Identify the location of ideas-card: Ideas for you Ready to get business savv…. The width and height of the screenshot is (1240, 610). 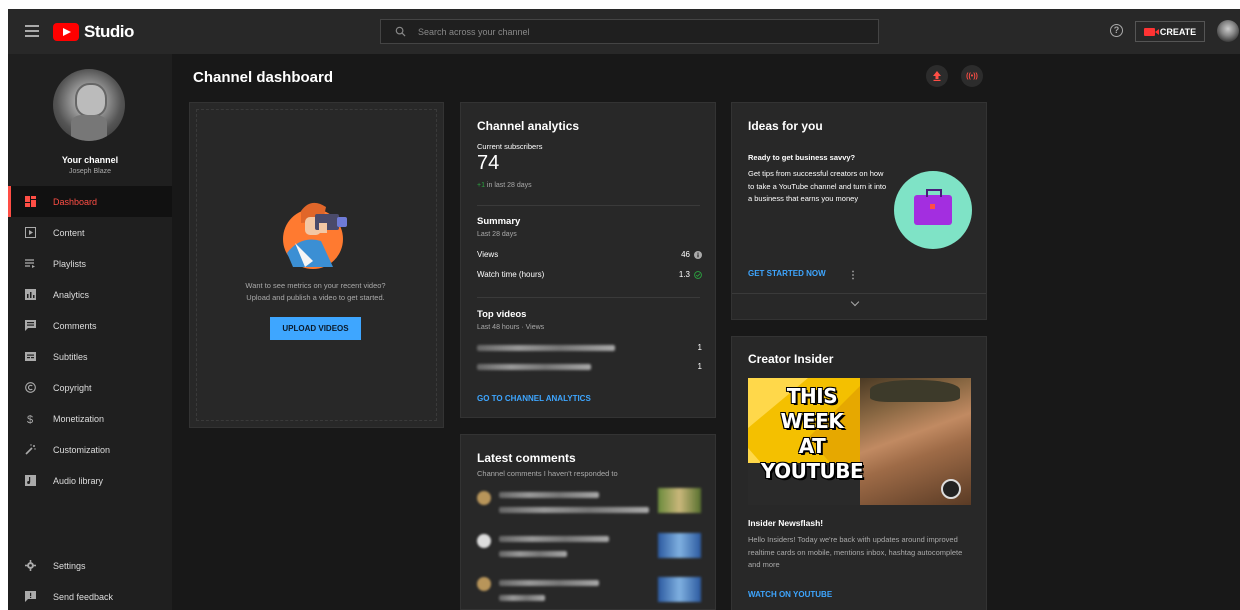
(859, 211).